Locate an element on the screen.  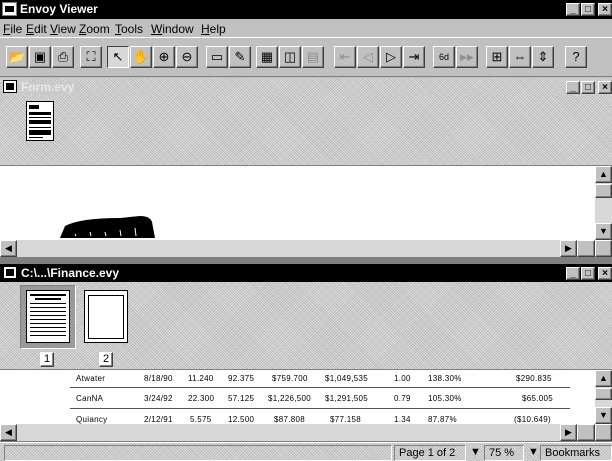
form-horizontal-scrollbar: ◀ ▶ is located at coordinates (297, 248).